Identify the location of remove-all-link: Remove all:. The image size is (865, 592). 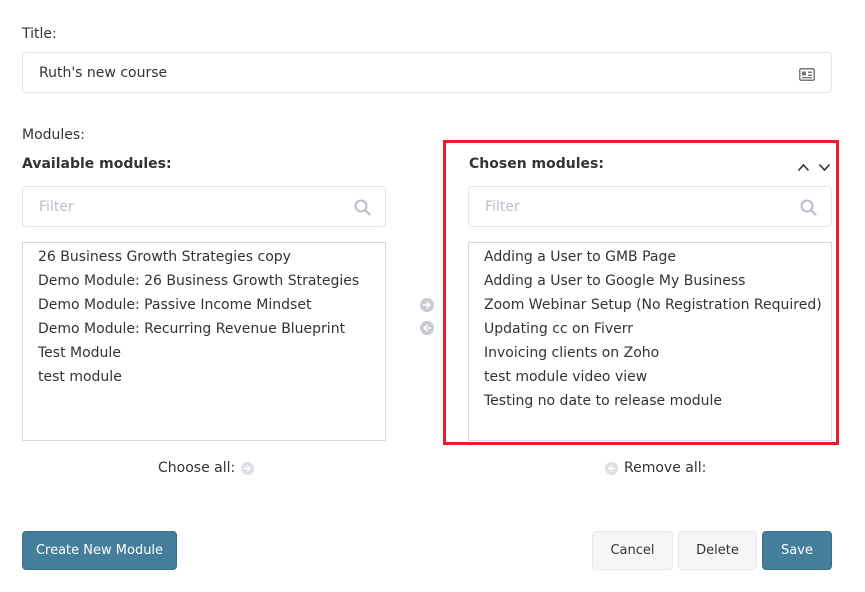
(655, 468).